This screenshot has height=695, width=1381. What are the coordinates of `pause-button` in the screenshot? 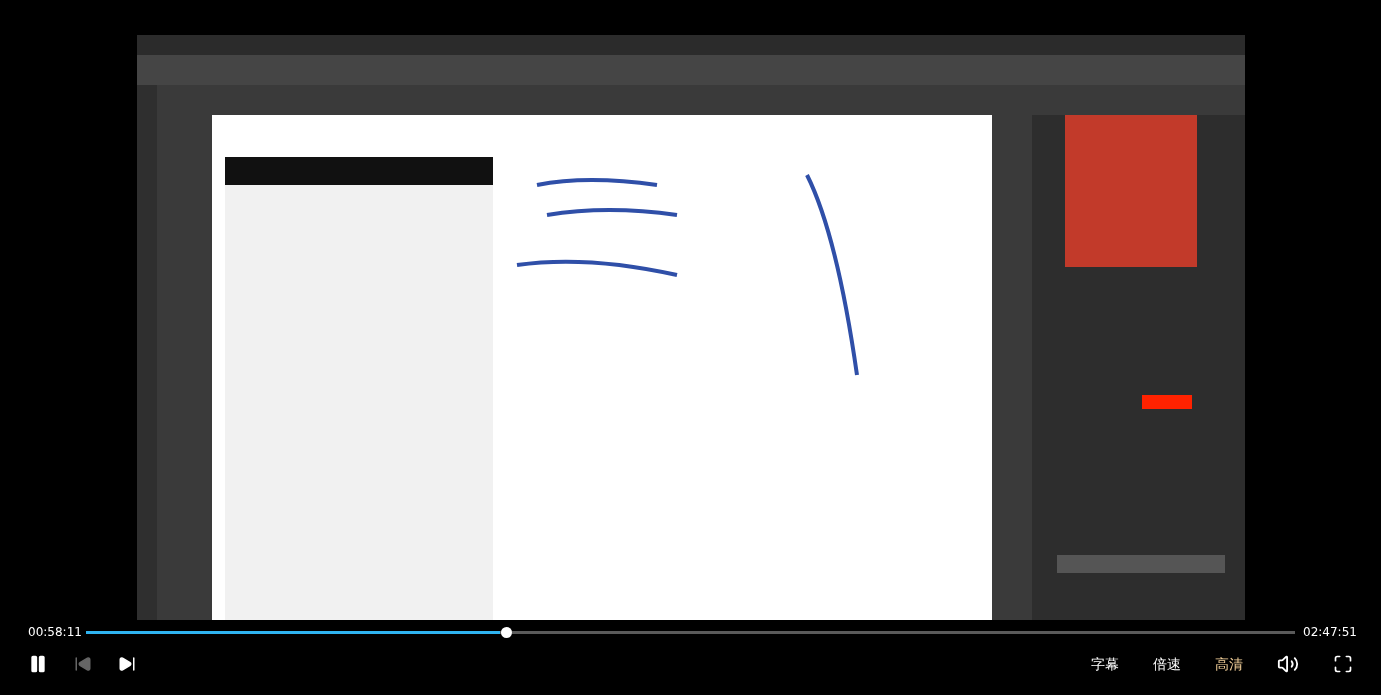 It's located at (38, 664).